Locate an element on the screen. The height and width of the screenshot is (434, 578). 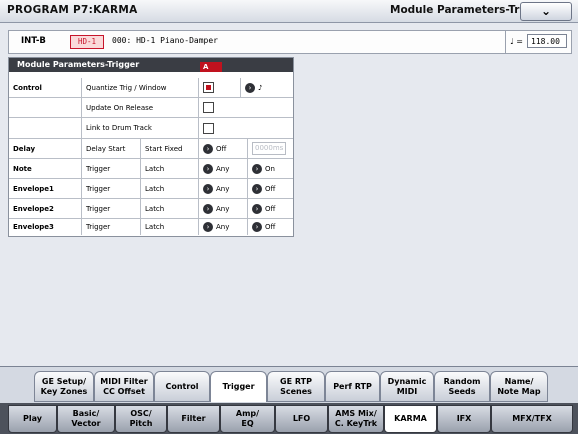
tab-amp-eq: Amp/ EQ is located at coordinates (247, 419).